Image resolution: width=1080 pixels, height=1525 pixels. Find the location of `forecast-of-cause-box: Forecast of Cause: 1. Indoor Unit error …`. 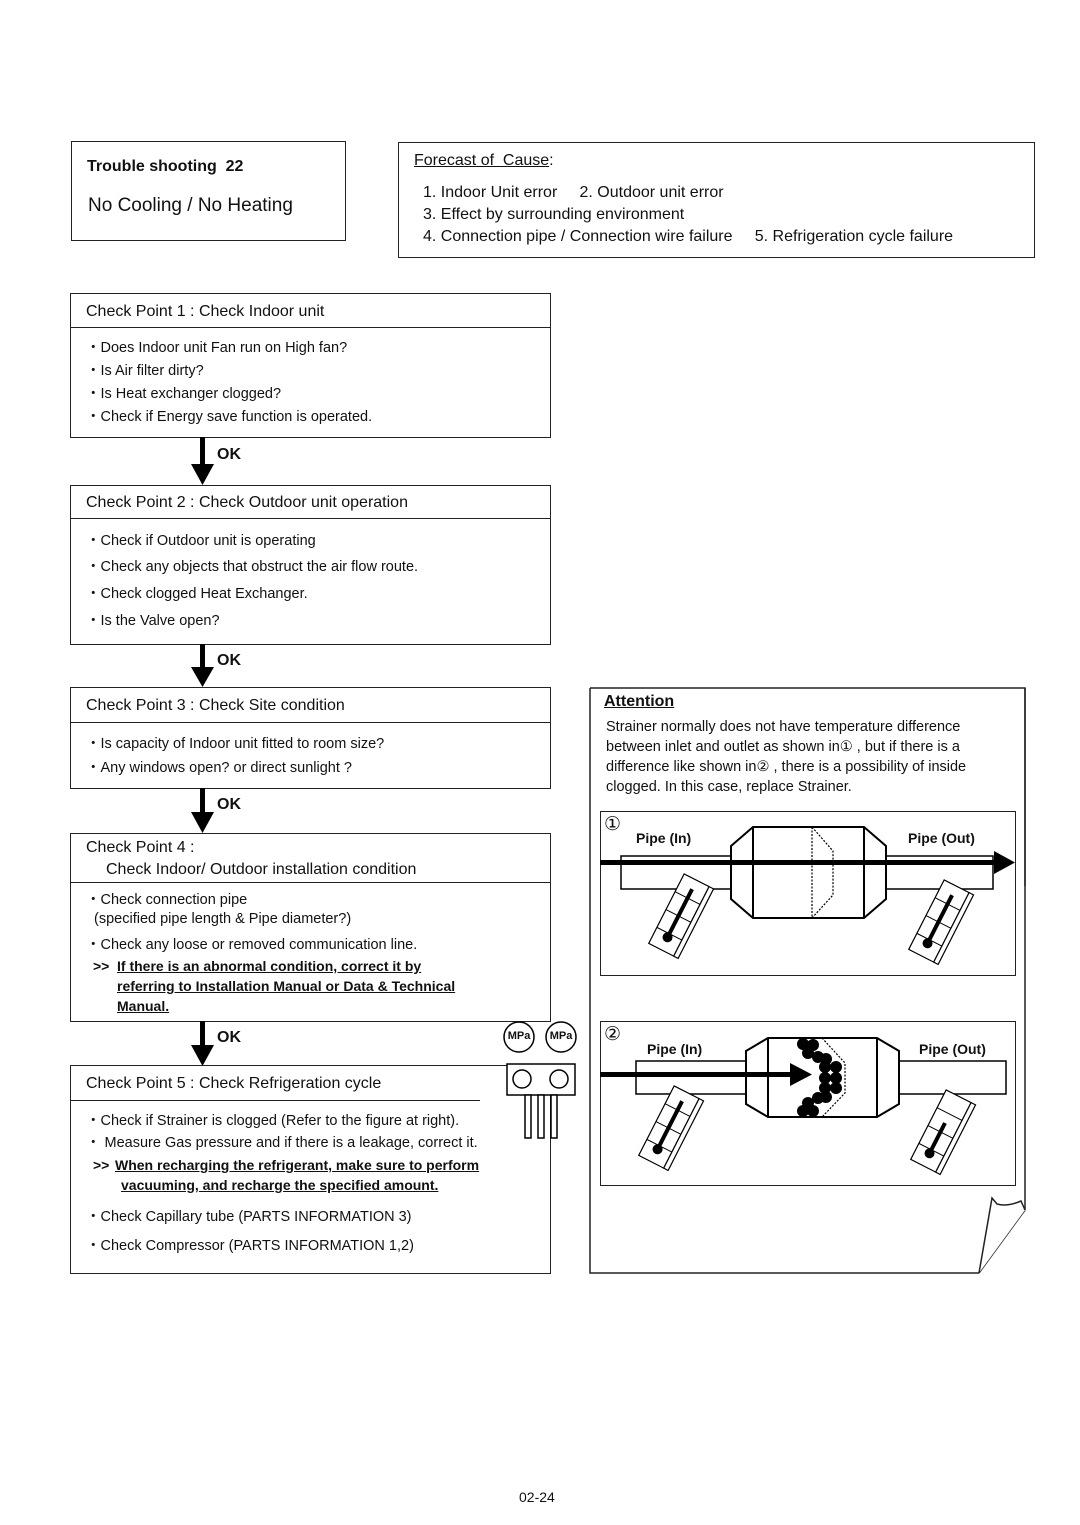

forecast-of-cause-box: Forecast of Cause: 1. Indoor Unit error … is located at coordinates (716, 200).